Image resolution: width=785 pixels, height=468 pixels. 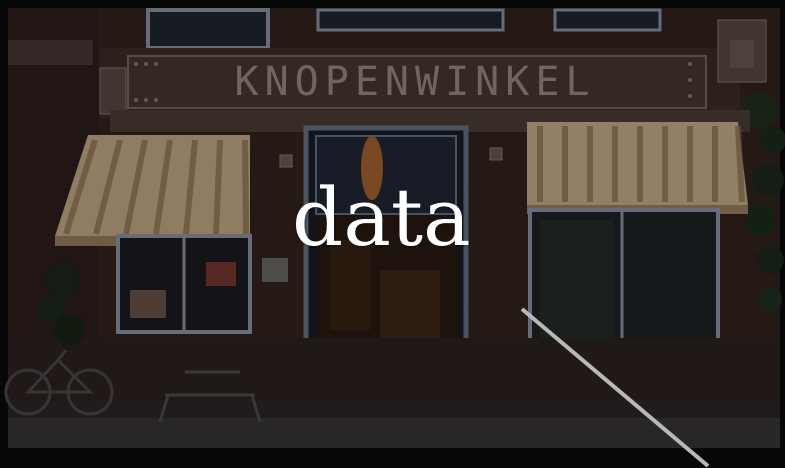 What do you see at coordinates (394, 433) in the screenshot?
I see `sidewalk` at bounding box center [394, 433].